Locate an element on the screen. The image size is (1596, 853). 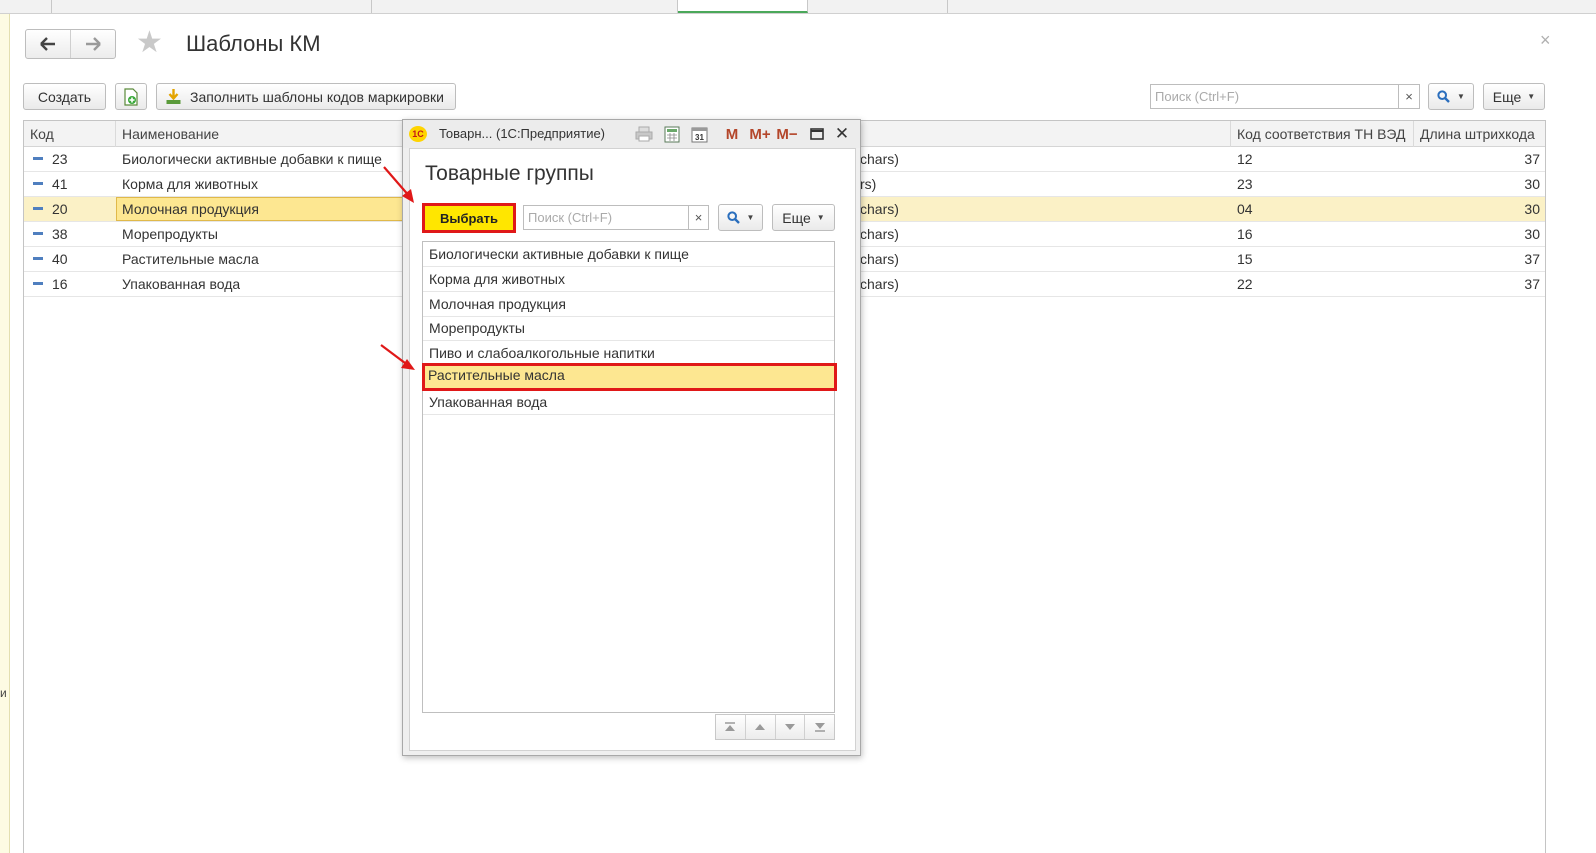
scroll-to-top-button is located at coordinates (730, 727).